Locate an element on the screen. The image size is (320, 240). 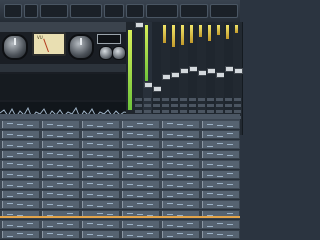
output-knob-icon is located at coordinates (81, 47).